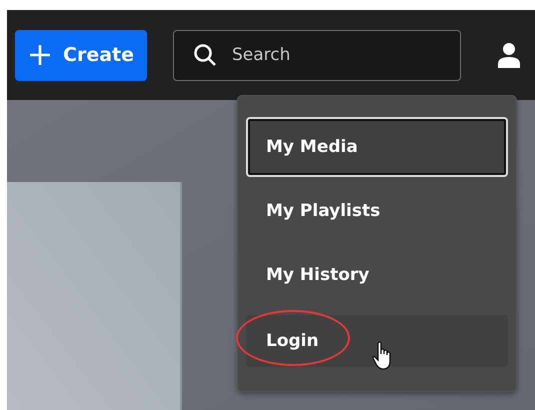  What do you see at coordinates (317, 55) in the screenshot?
I see `search-field: Search` at bounding box center [317, 55].